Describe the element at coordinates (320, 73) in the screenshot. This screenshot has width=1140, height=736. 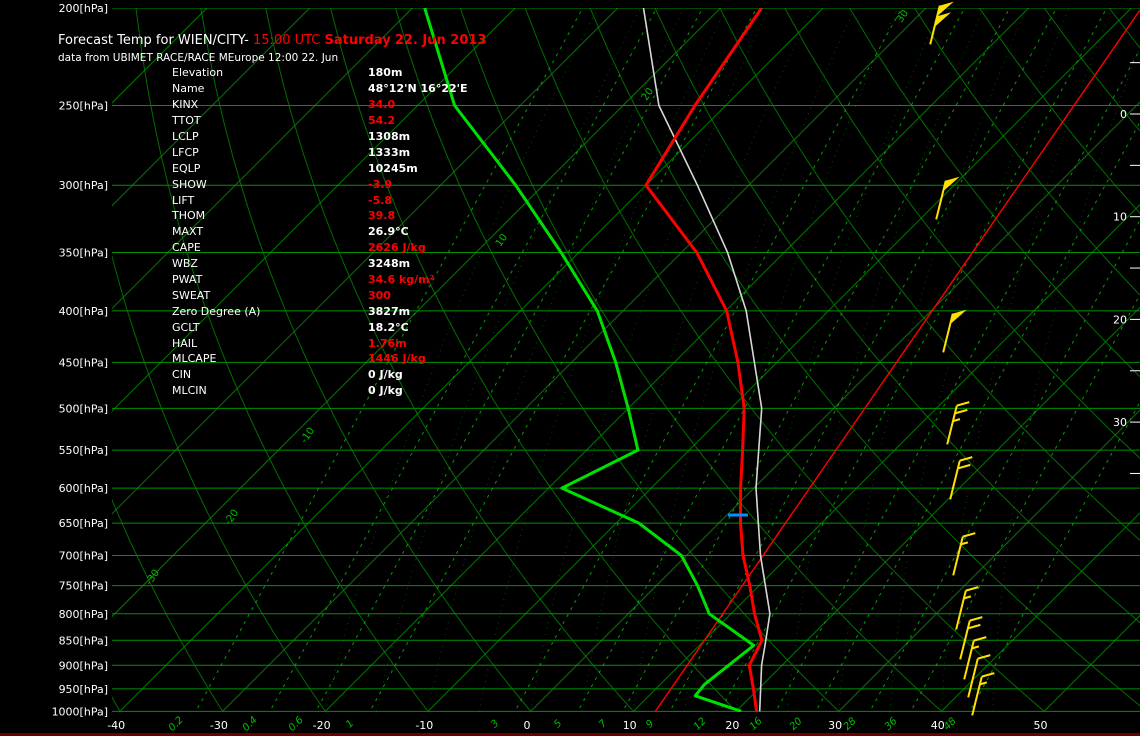
I see `stat-row: Elevation 180m` at that location.